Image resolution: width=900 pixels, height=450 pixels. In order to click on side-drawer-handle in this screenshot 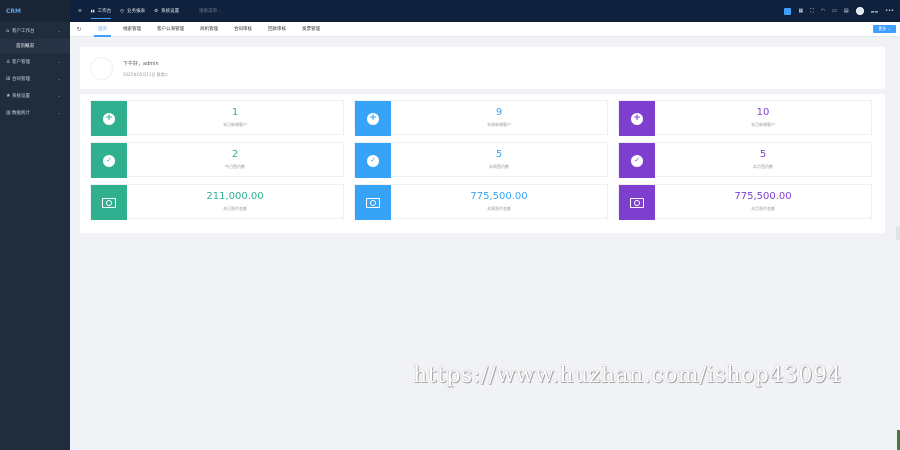, I will do `click(898, 233)`.